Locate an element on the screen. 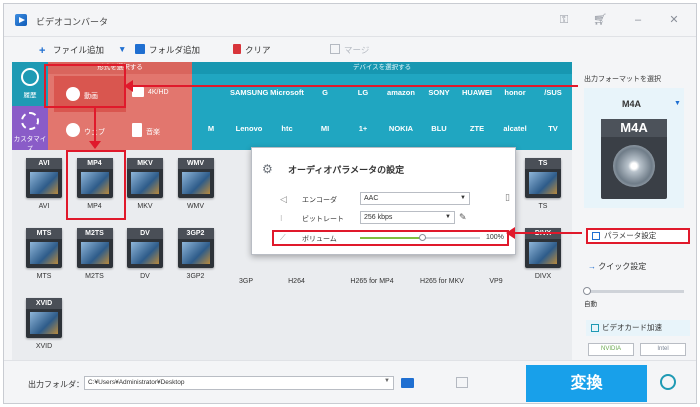 The width and height of the screenshot is (700, 407). bitrate-value: 256 kbps is located at coordinates (378, 217).